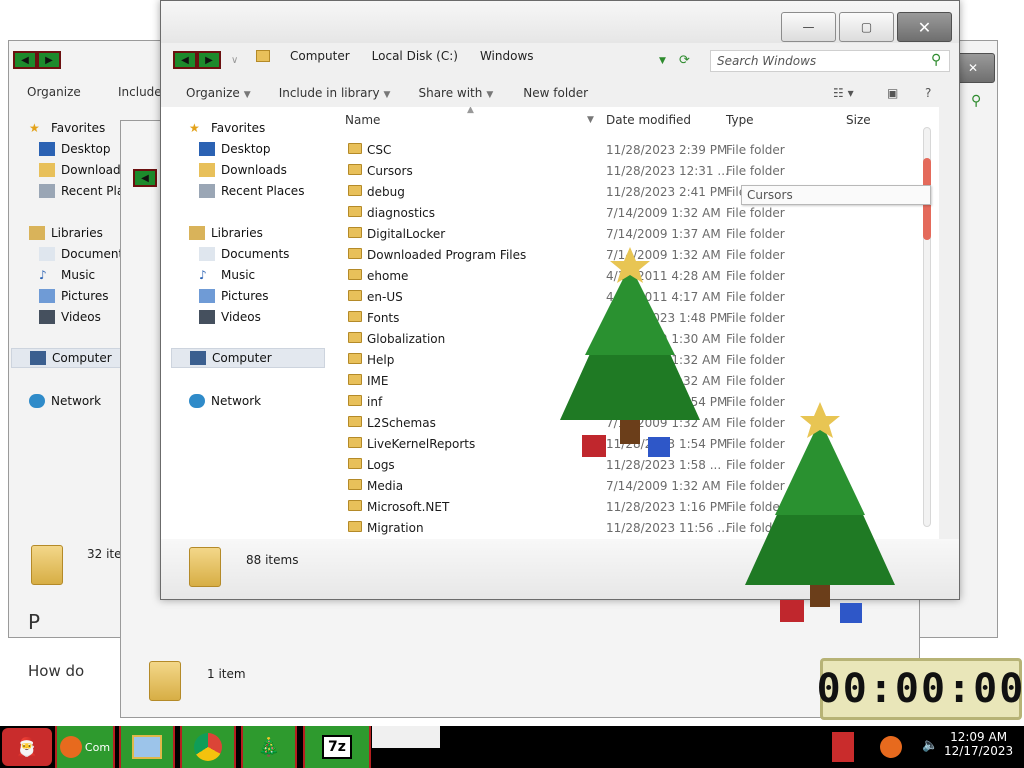  I want to click on taskbar-explorer-button, so click(147, 747).